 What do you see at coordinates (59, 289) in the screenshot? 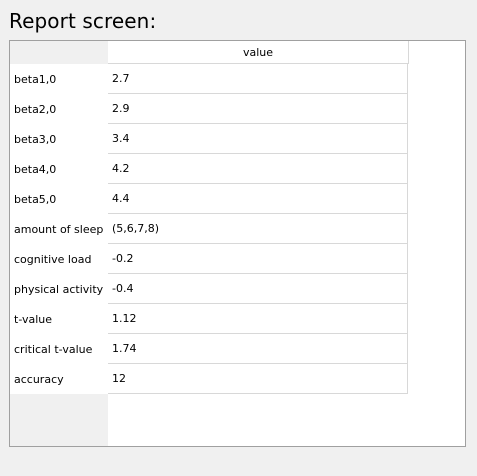
I see `row-header: physical activity` at bounding box center [59, 289].